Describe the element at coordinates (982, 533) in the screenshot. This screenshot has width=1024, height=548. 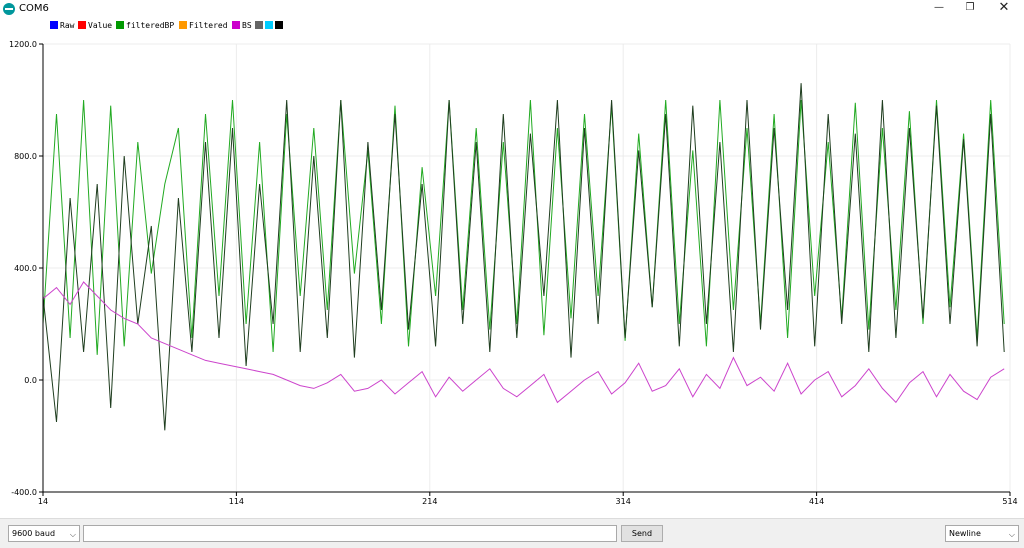
I see `line-ending-select: Newline ⌵` at that location.